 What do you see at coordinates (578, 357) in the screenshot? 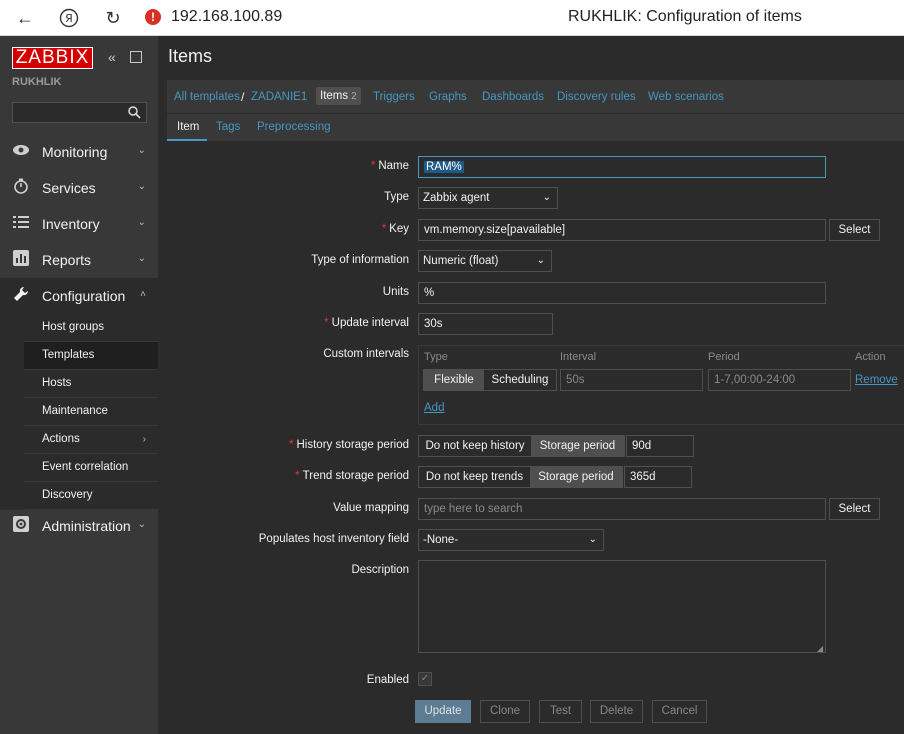
I see `ci-header-interval: Interval` at bounding box center [578, 357].